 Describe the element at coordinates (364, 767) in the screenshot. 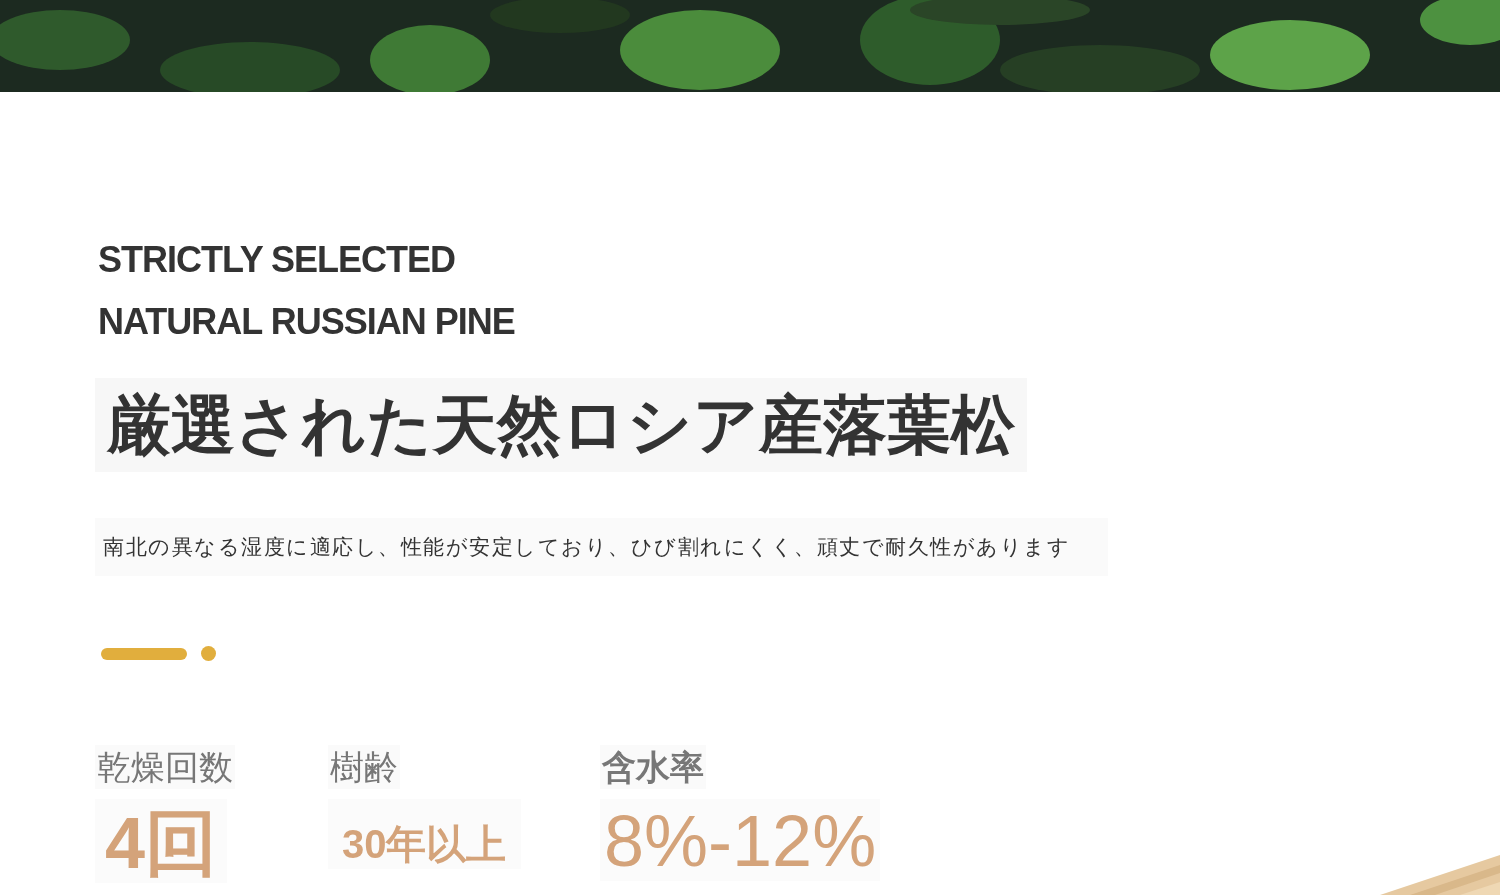

I see `stat-label: 樹齢` at that location.